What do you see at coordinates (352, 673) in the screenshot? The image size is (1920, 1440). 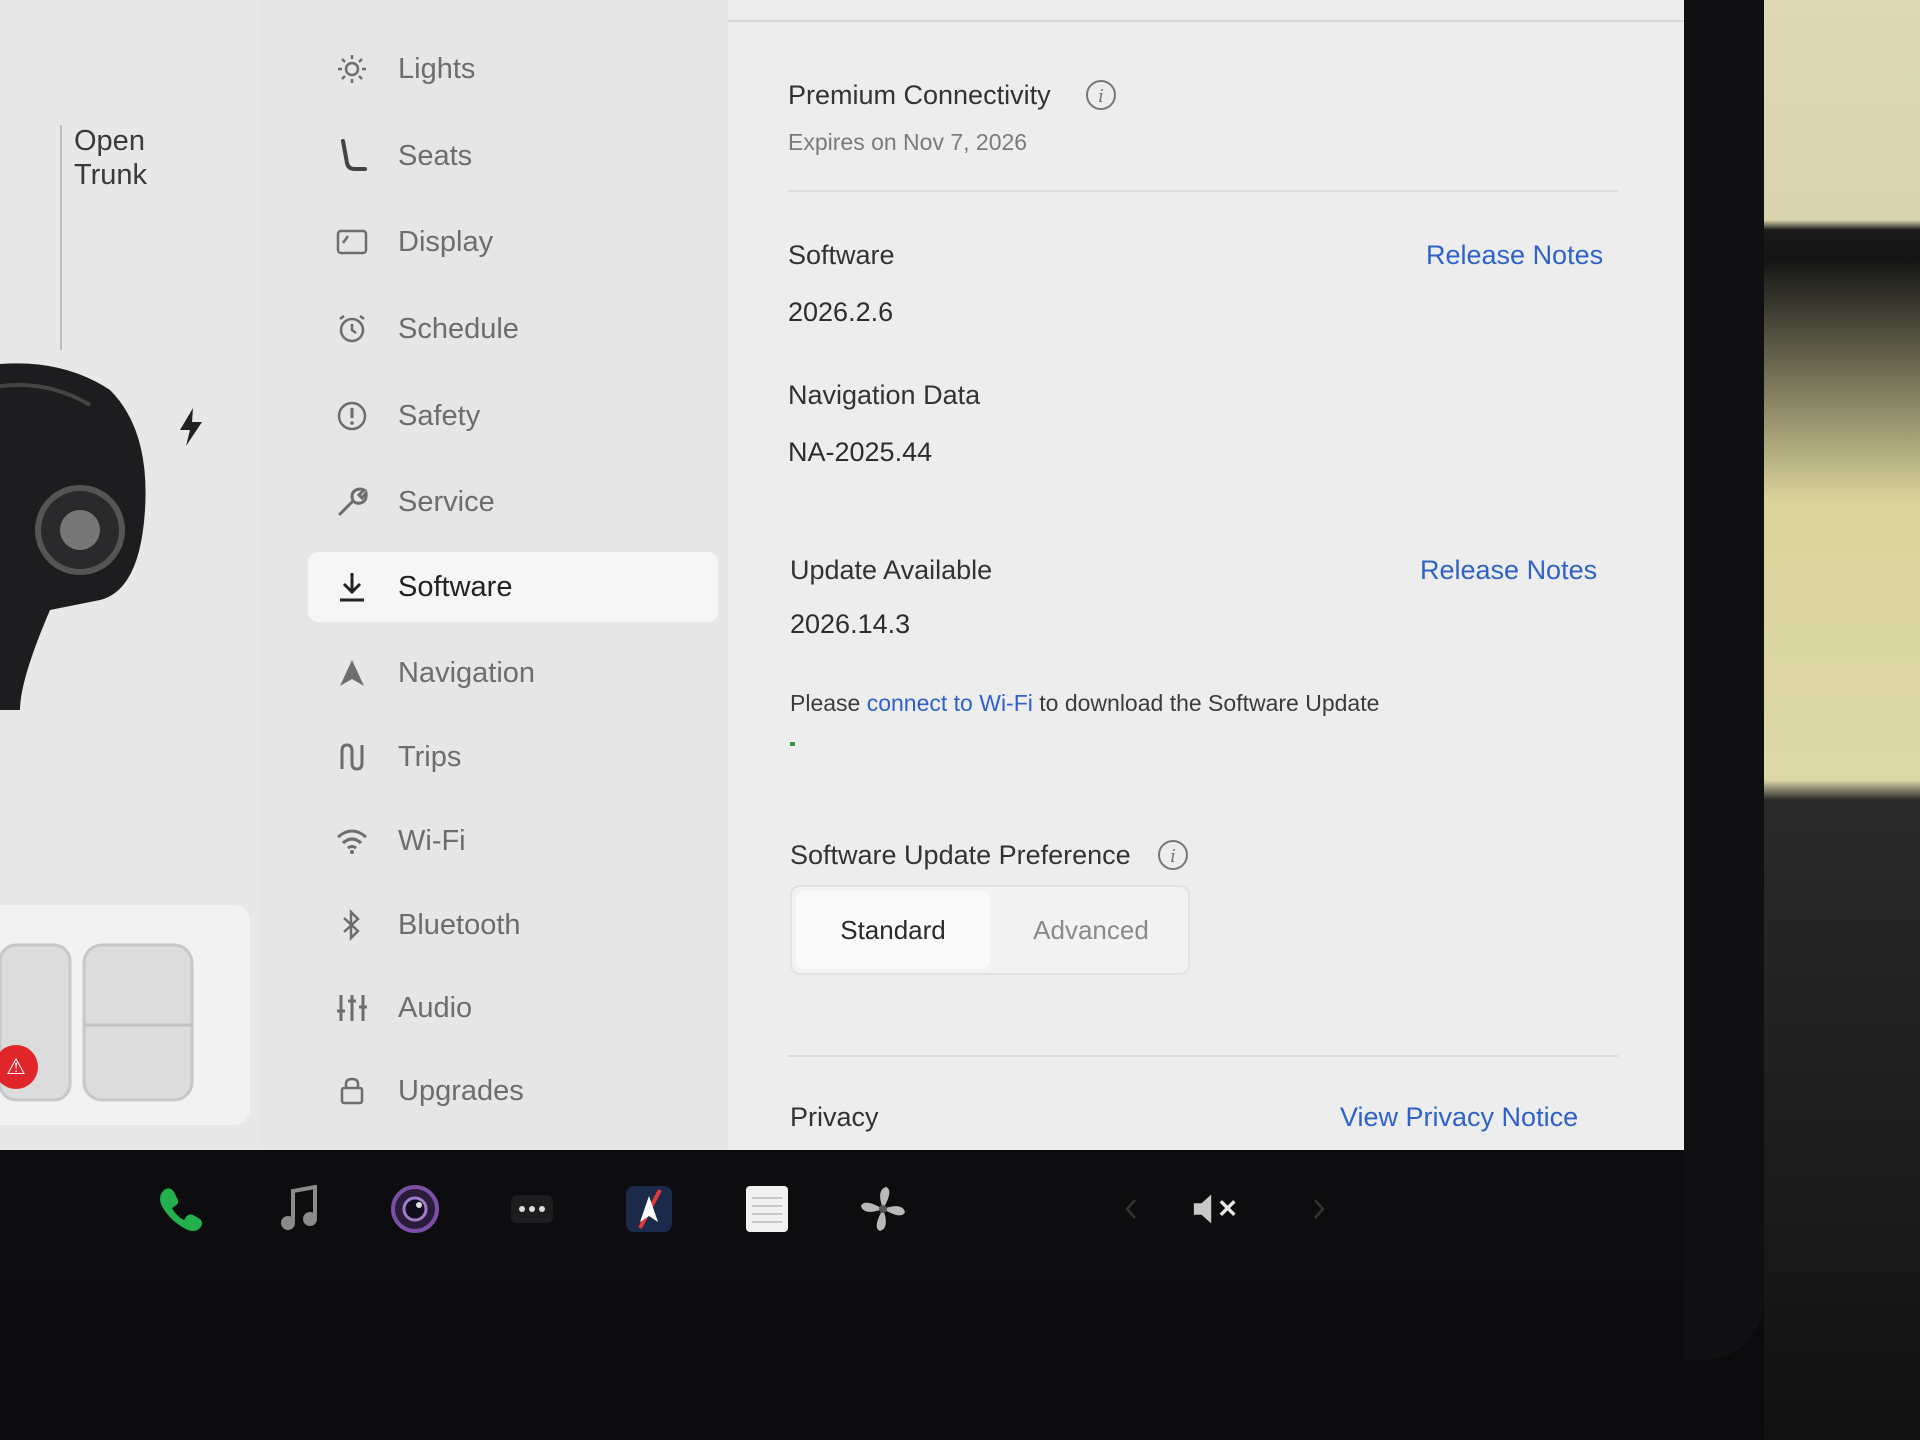 I see `navigation-icon` at bounding box center [352, 673].